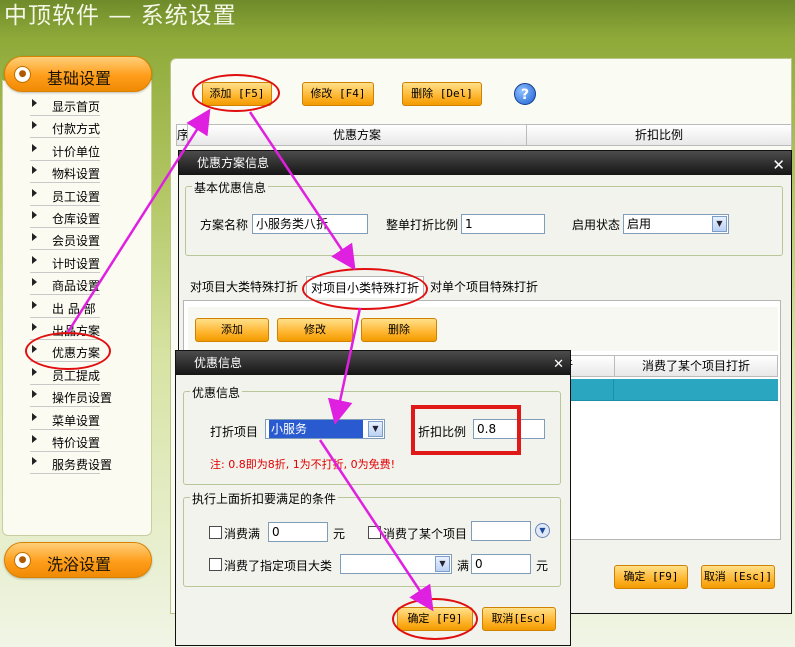 The height and width of the screenshot is (647, 795). I want to click on sidebar-item-warehouse: 仓库设置, so click(65, 218).